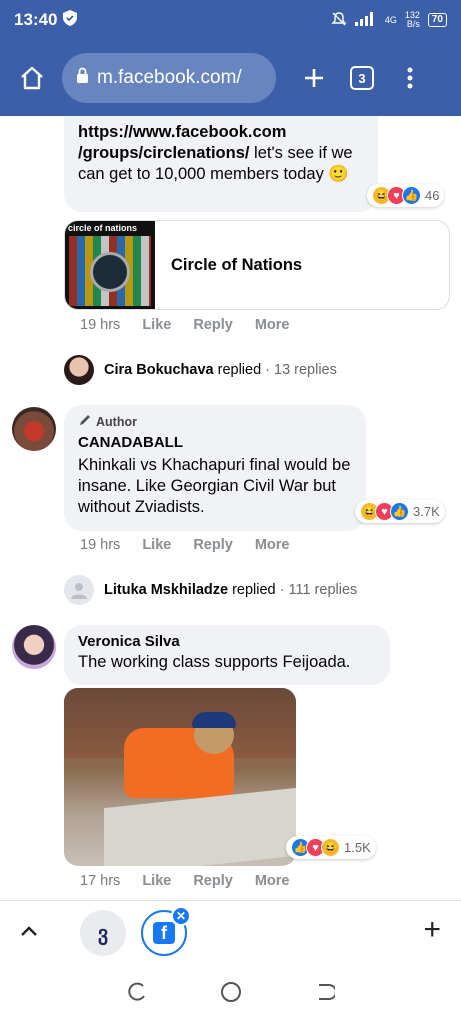  What do you see at coordinates (103, 228) in the screenshot?
I see `thumb-label: circle of nations` at bounding box center [103, 228].